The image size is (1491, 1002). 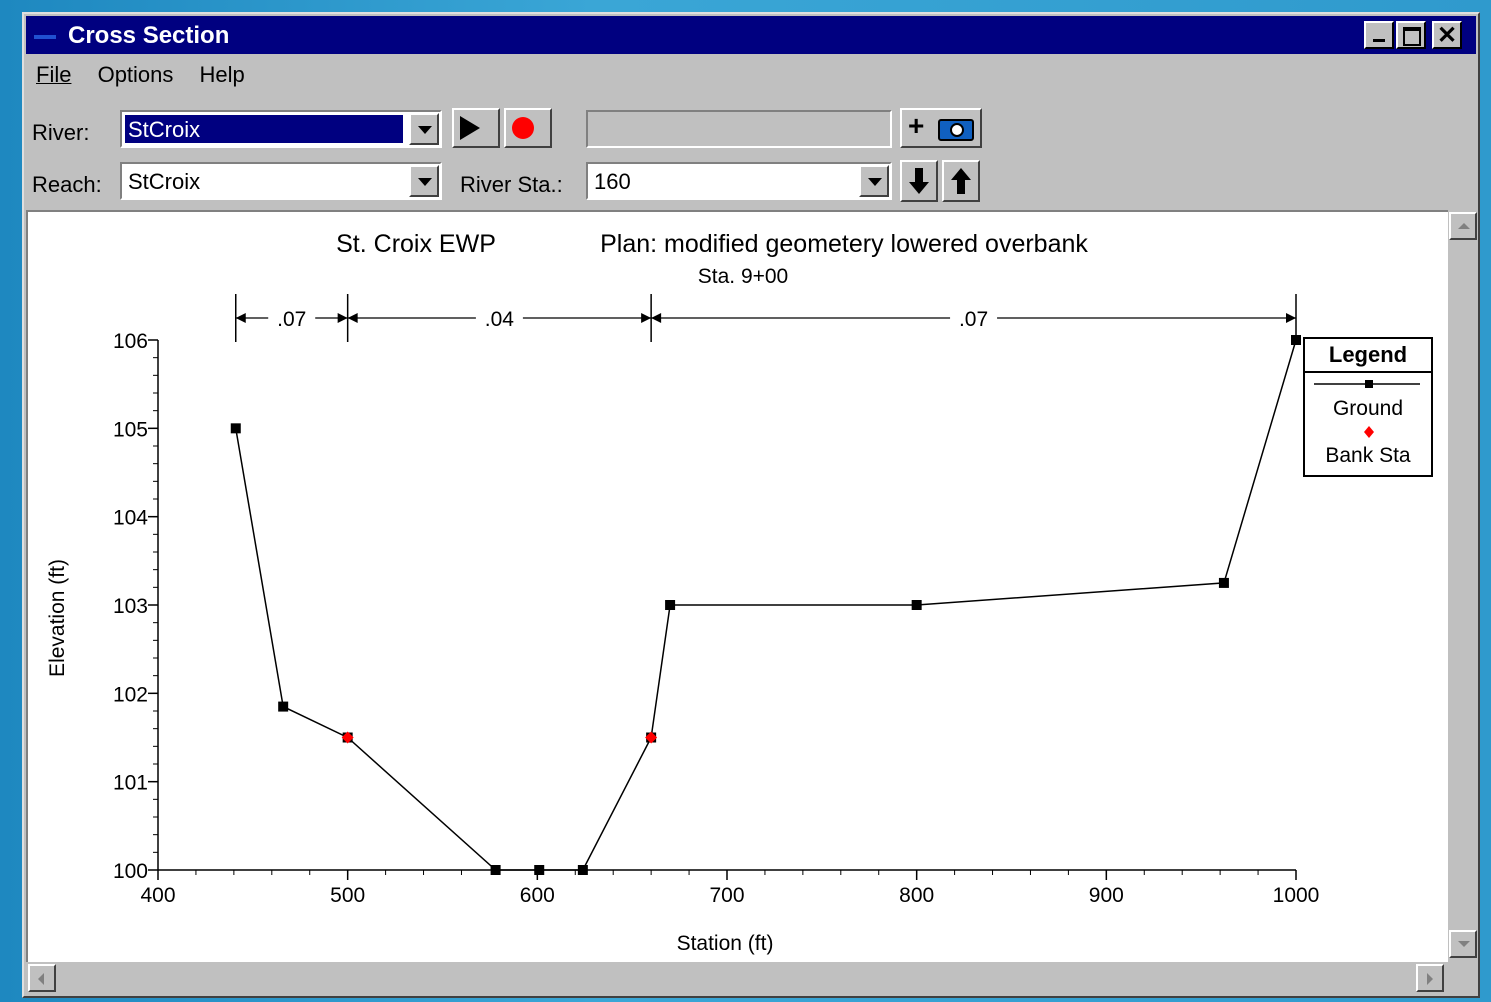 What do you see at coordinates (1106, 895) in the screenshot?
I see `x-tick-label: 900` at bounding box center [1106, 895].